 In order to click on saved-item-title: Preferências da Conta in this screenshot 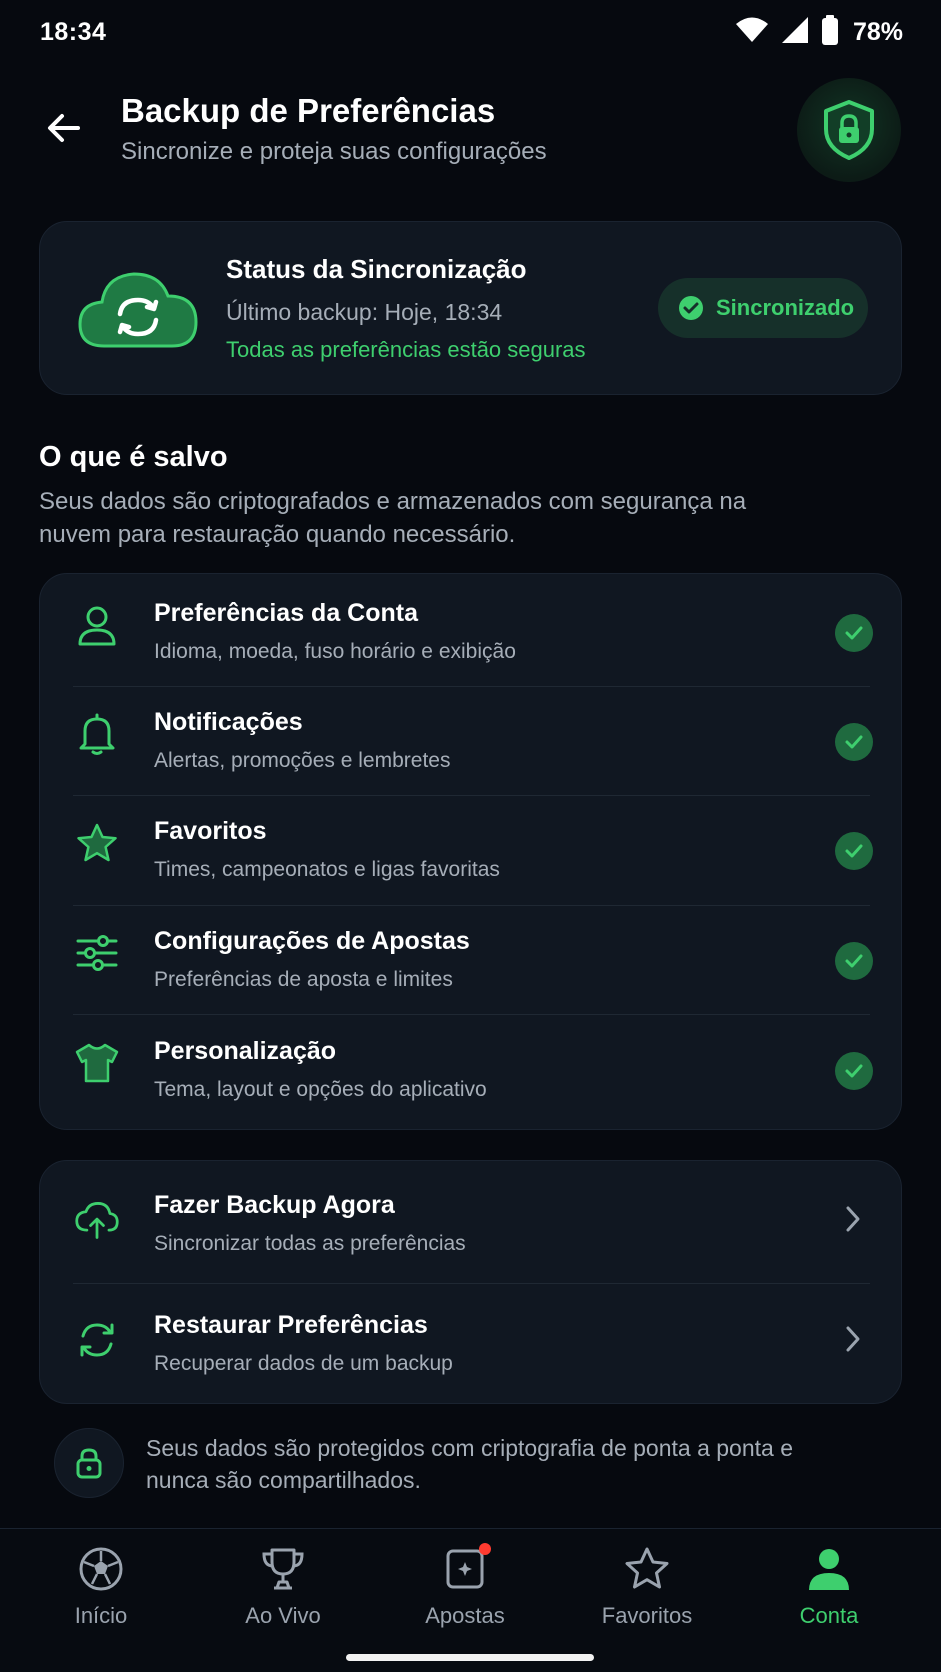, I will do `click(286, 613)`.